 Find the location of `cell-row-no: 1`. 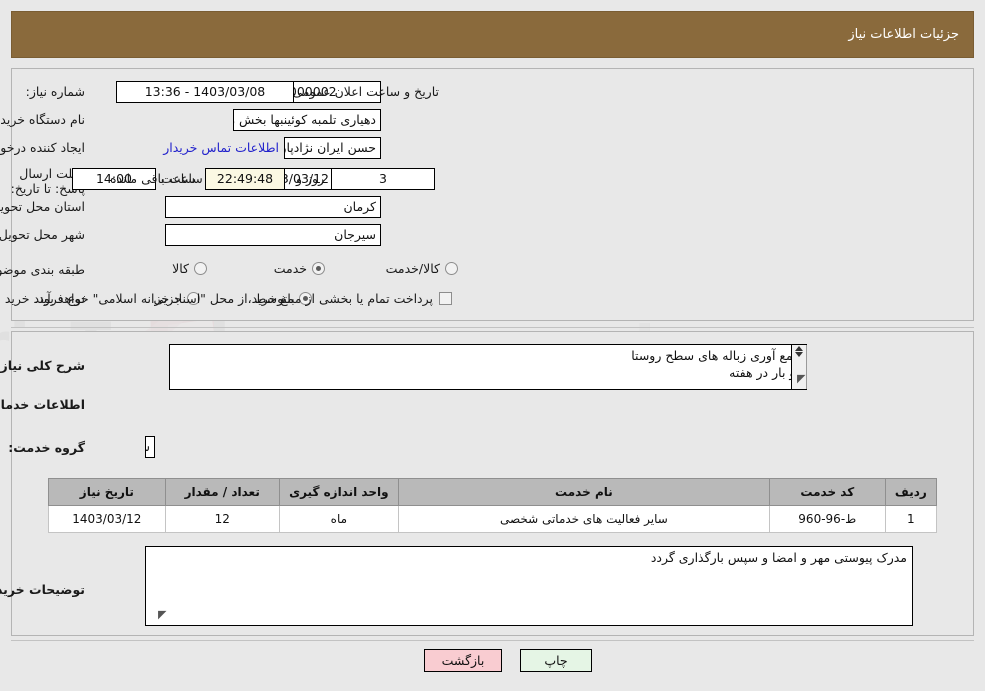

cell-row-no: 1 is located at coordinates (911, 519).